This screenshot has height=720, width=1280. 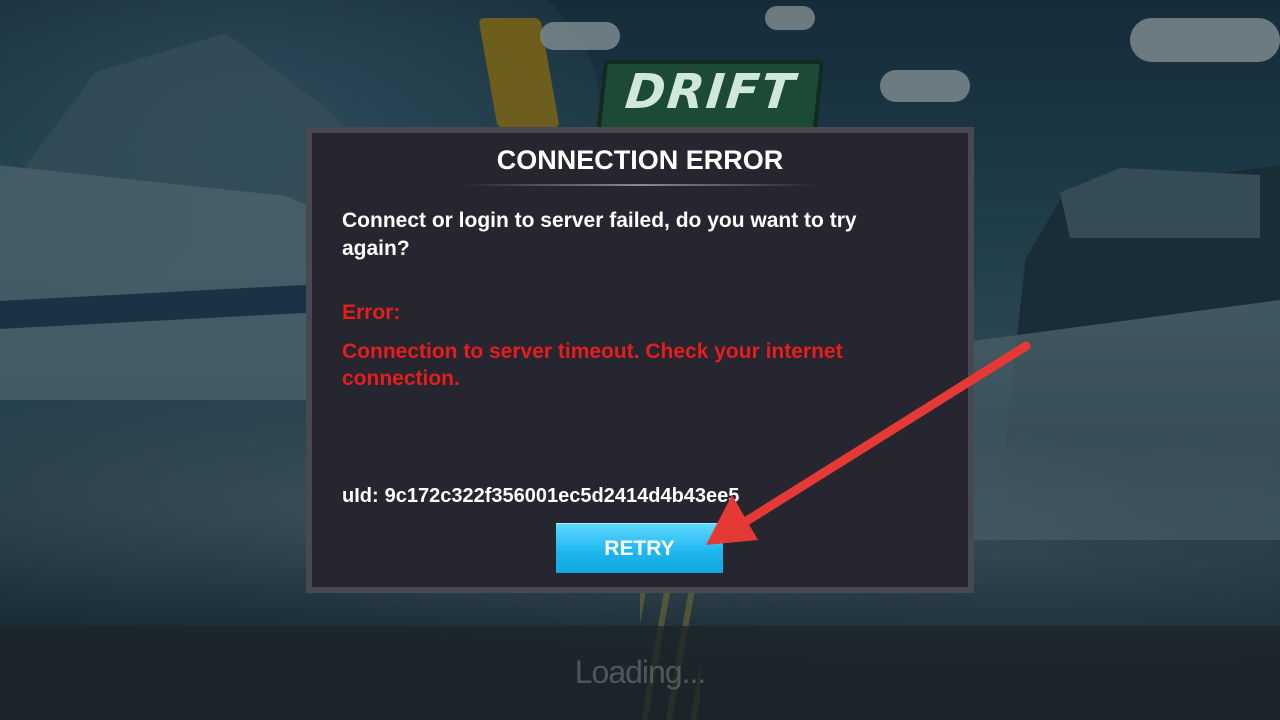 What do you see at coordinates (562, 496) in the screenshot?
I see `uid-value: 9c172c322f356001ec5d2414d4b43ee5` at bounding box center [562, 496].